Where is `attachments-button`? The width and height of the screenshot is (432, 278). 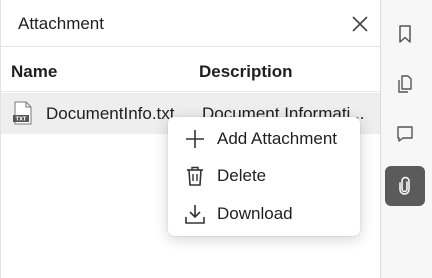
attachments-button is located at coordinates (405, 186).